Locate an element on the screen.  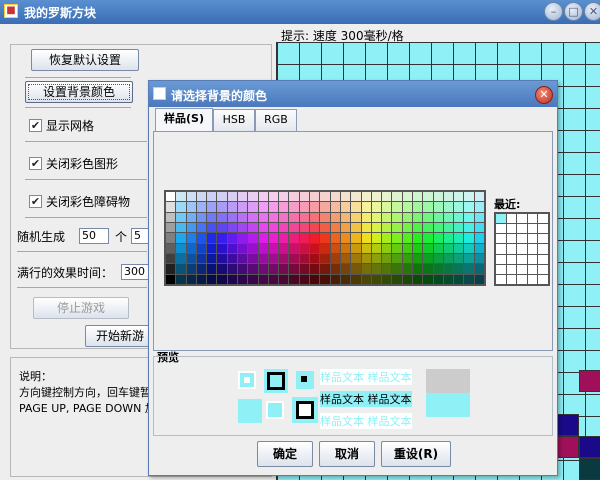
stop-game-button: 停止游戏 is located at coordinates (81, 308).